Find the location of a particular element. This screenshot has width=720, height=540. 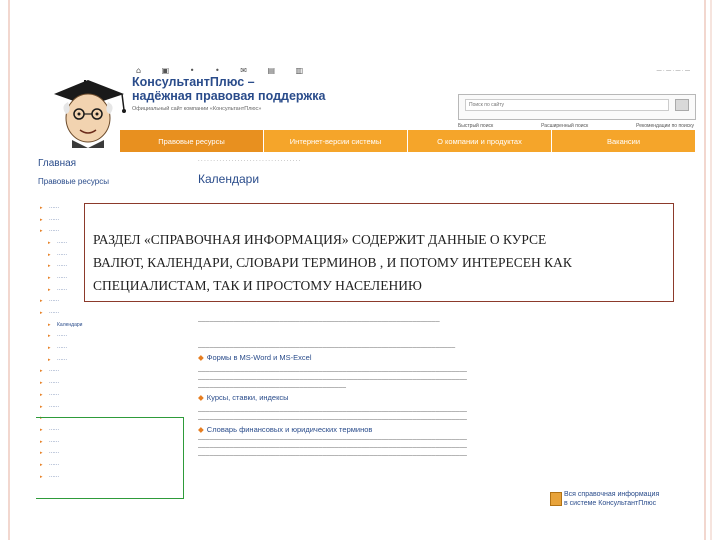

link-label: Курсы, ставки, индексы is located at coordinates (247, 397).